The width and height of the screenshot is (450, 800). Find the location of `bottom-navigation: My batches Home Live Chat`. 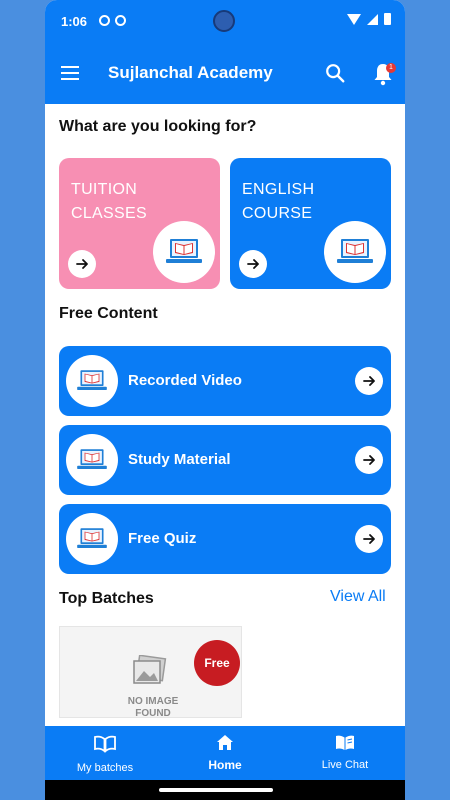

bottom-navigation: My batches Home Live Chat is located at coordinates (225, 753).